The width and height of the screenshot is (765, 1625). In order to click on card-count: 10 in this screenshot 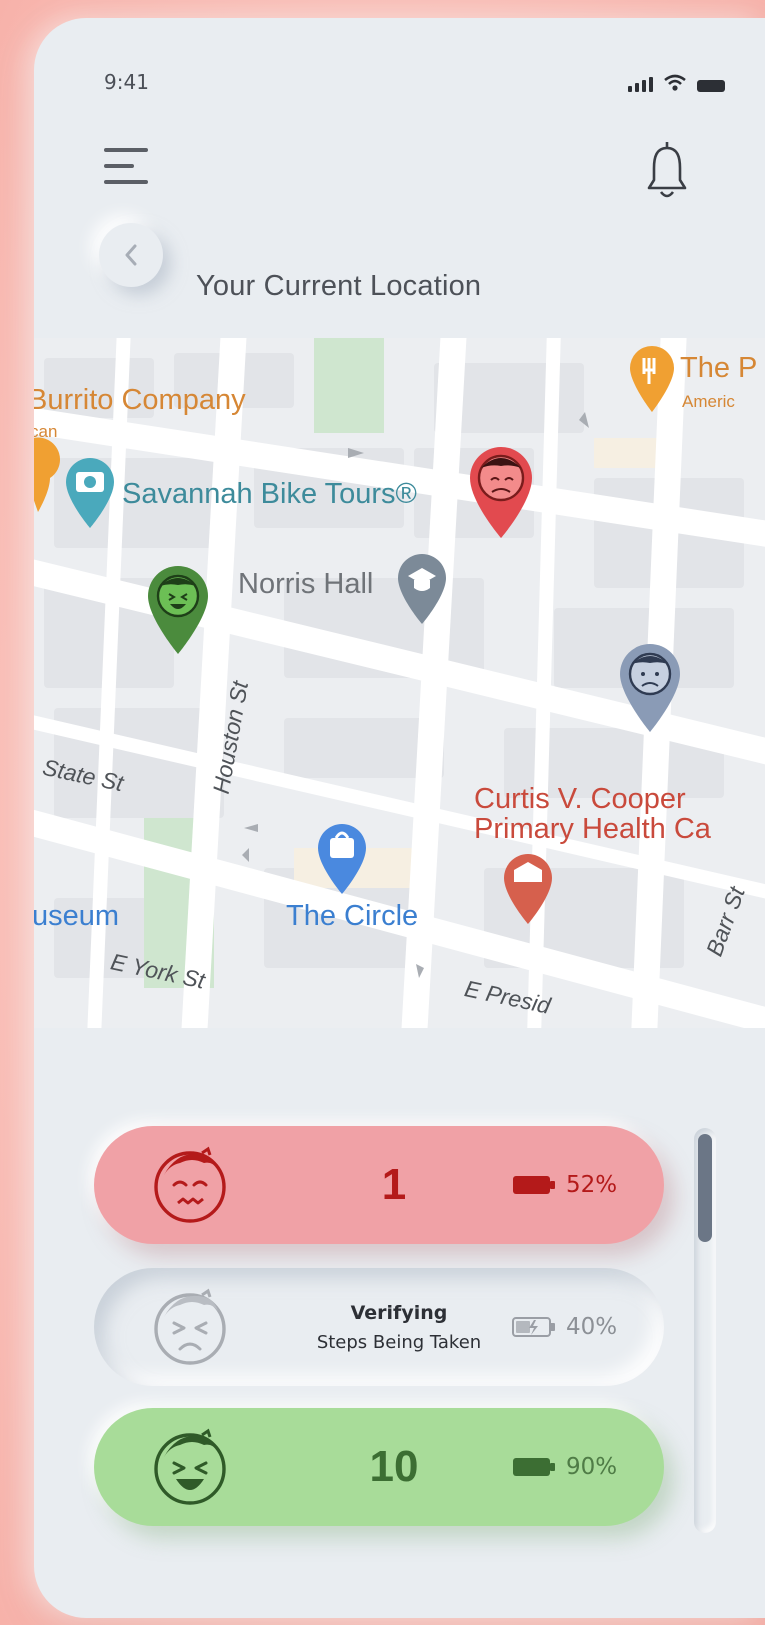, I will do `click(394, 1466)`.